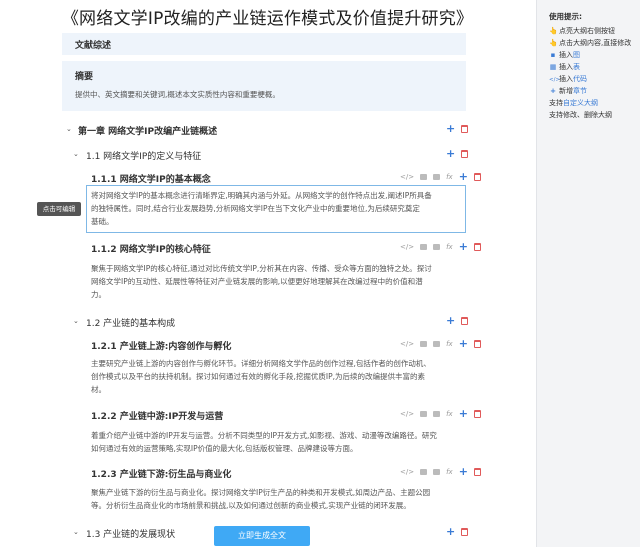 This screenshot has width=640, height=547. I want to click on section-1-2-3-ops: </> fx +, so click(440, 471).